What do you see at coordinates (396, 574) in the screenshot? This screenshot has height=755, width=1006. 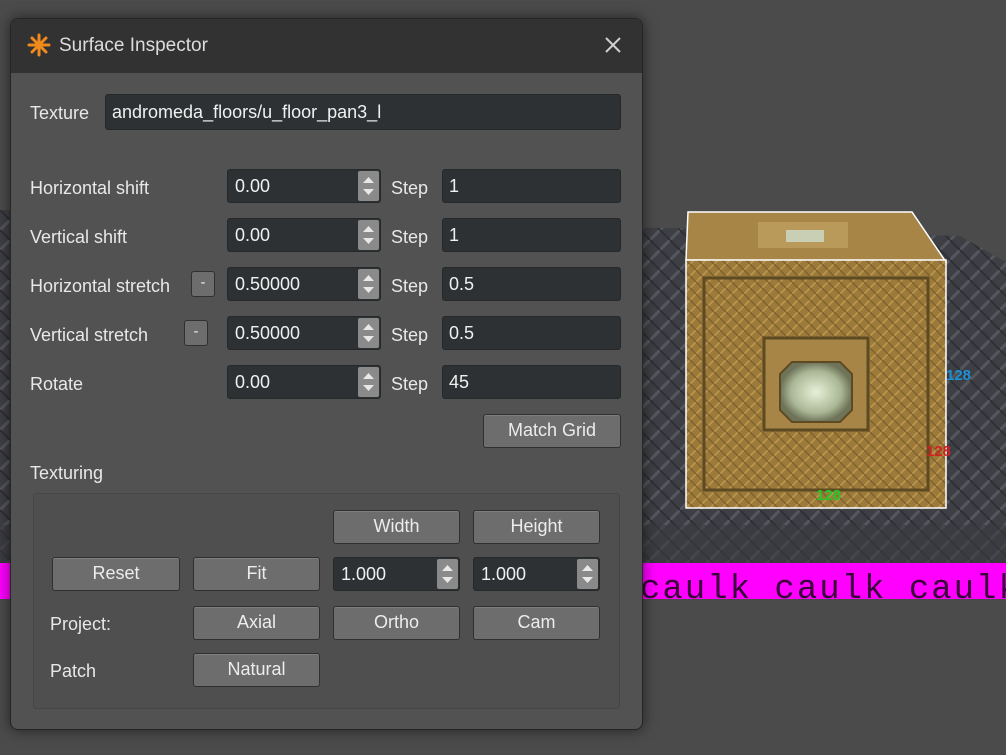 I see `fit-width-spinbox: 1.000` at bounding box center [396, 574].